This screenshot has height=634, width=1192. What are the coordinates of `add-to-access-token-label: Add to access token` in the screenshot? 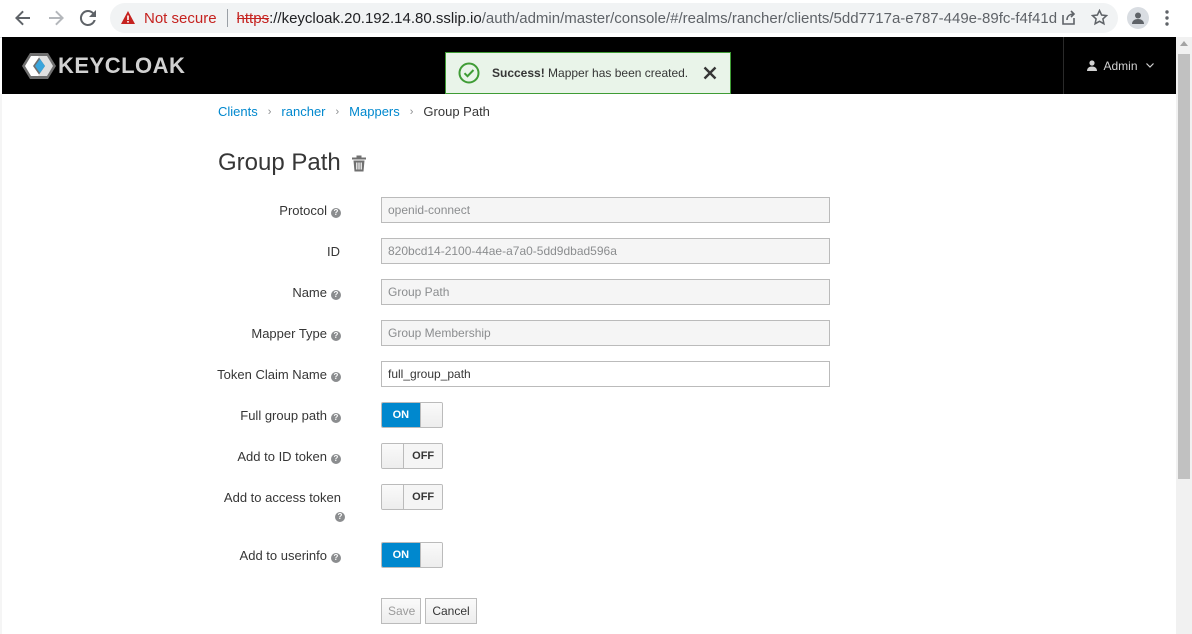 It's located at (282, 497).